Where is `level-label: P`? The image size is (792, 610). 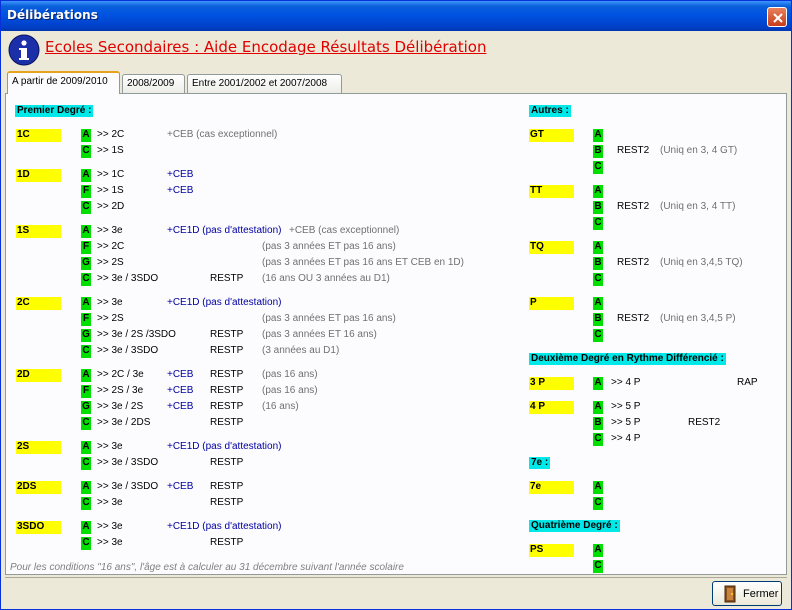
level-label: P is located at coordinates (551, 303).